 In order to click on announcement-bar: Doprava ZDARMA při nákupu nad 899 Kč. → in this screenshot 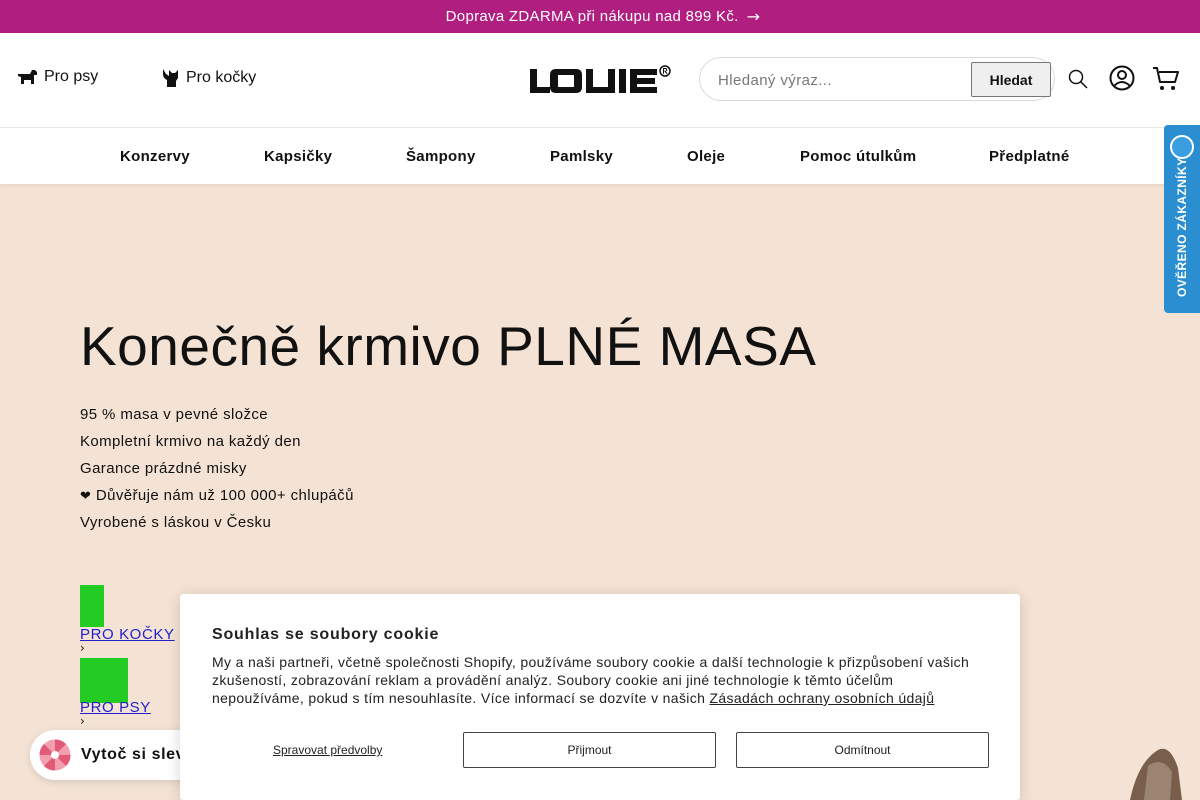, I will do `click(600, 16)`.